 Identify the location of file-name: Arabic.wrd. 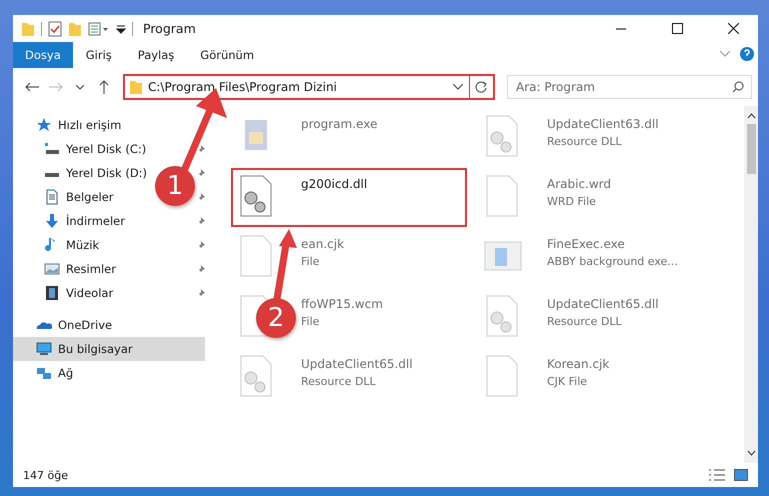
(579, 184).